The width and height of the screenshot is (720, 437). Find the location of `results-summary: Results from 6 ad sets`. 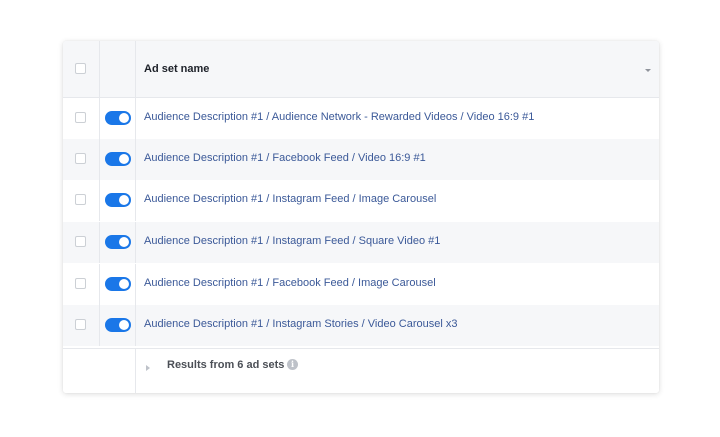

results-summary: Results from 6 ad sets is located at coordinates (226, 365).